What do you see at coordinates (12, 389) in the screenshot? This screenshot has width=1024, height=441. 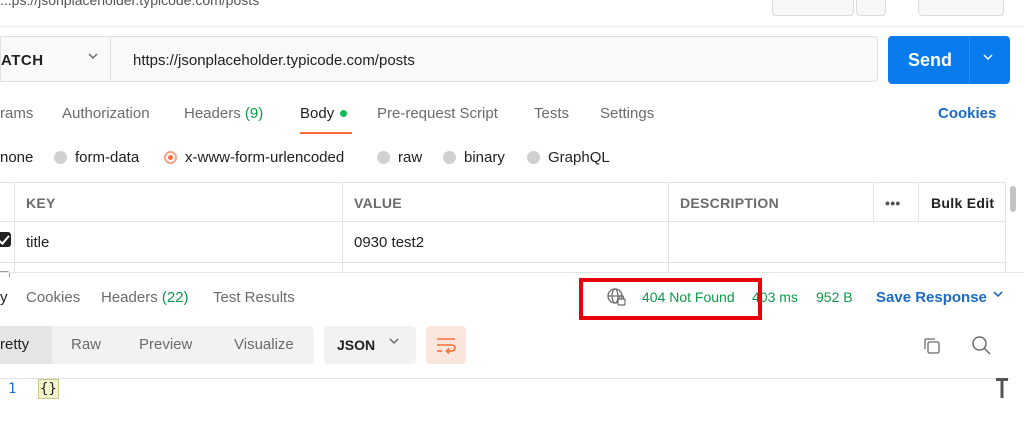 I see `line-number: 1` at bounding box center [12, 389].